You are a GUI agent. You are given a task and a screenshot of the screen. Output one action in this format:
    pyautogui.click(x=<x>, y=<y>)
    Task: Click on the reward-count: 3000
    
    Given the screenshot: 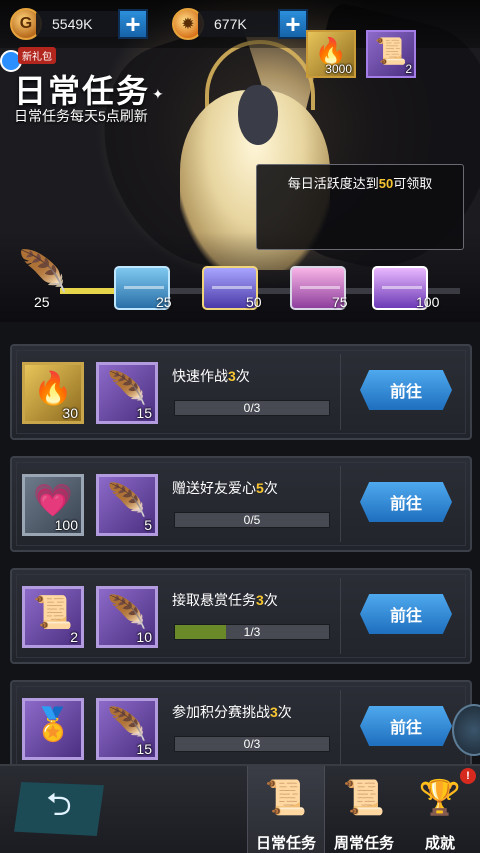 What is the action you would take?
    pyautogui.click(x=338, y=69)
    